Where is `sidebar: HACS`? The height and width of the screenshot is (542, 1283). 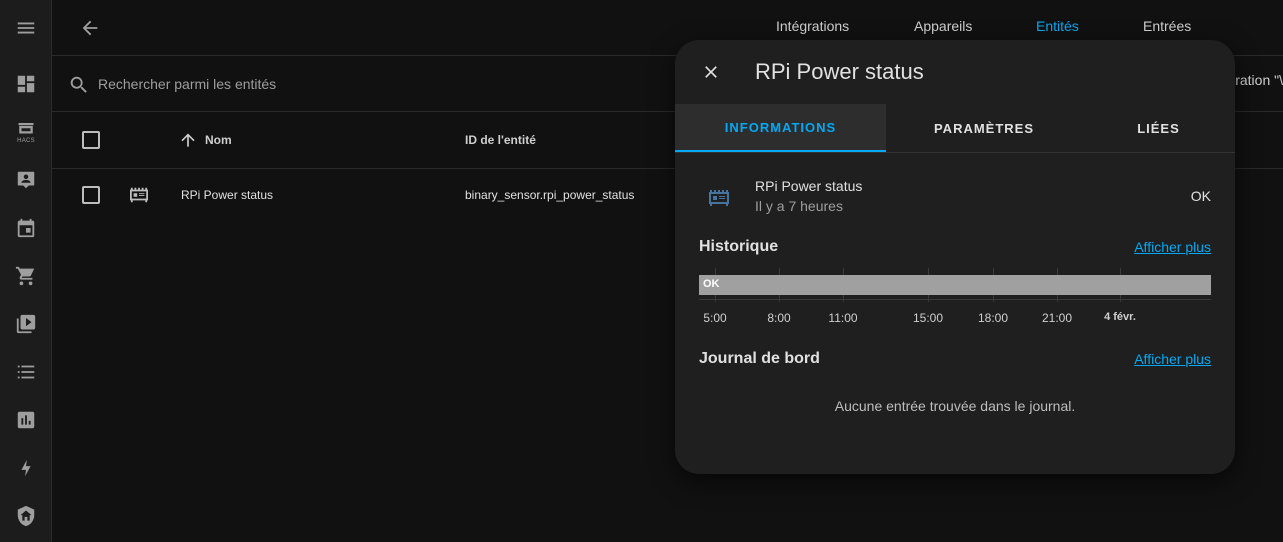 sidebar: HACS is located at coordinates (26, 271).